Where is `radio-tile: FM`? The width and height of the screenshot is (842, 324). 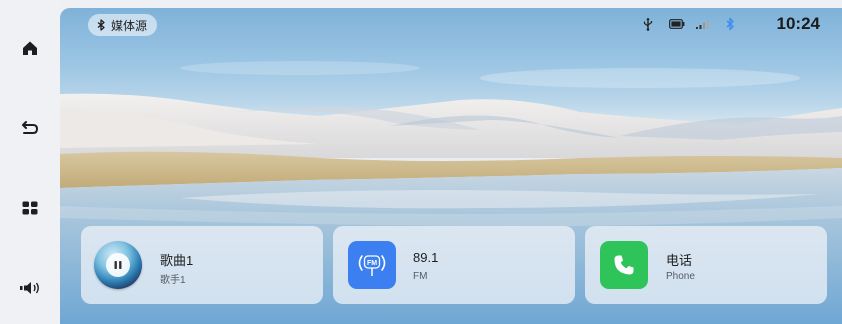 radio-tile: FM is located at coordinates (372, 265).